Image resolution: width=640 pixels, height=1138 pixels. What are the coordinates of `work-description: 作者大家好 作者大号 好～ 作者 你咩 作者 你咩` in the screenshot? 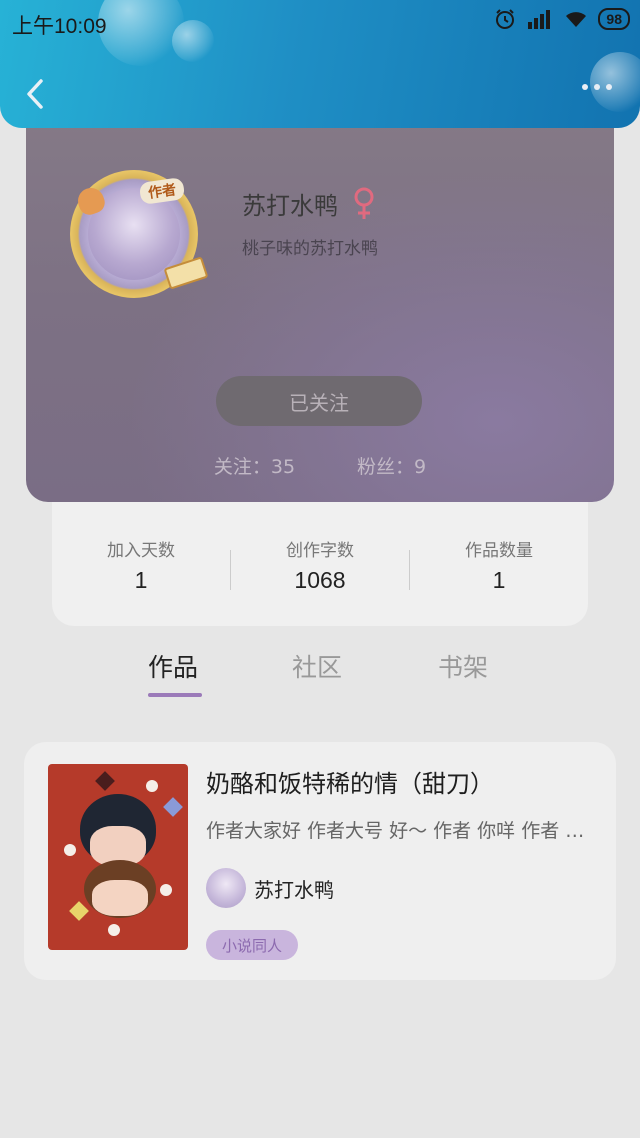 It's located at (401, 831).